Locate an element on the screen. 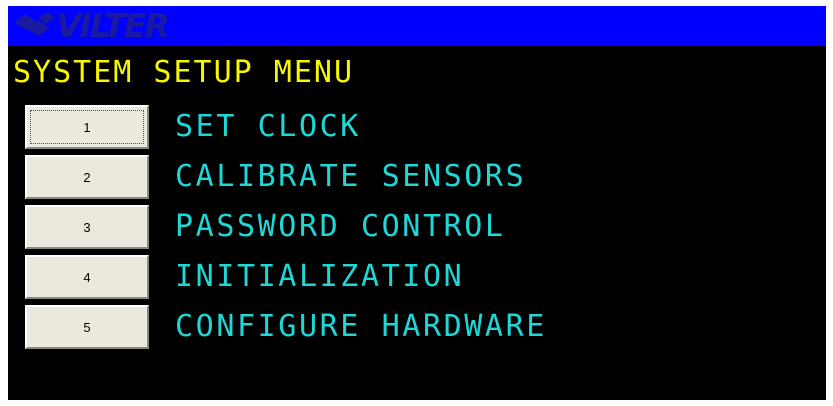  menu-button-1: 1 is located at coordinates (87, 127).